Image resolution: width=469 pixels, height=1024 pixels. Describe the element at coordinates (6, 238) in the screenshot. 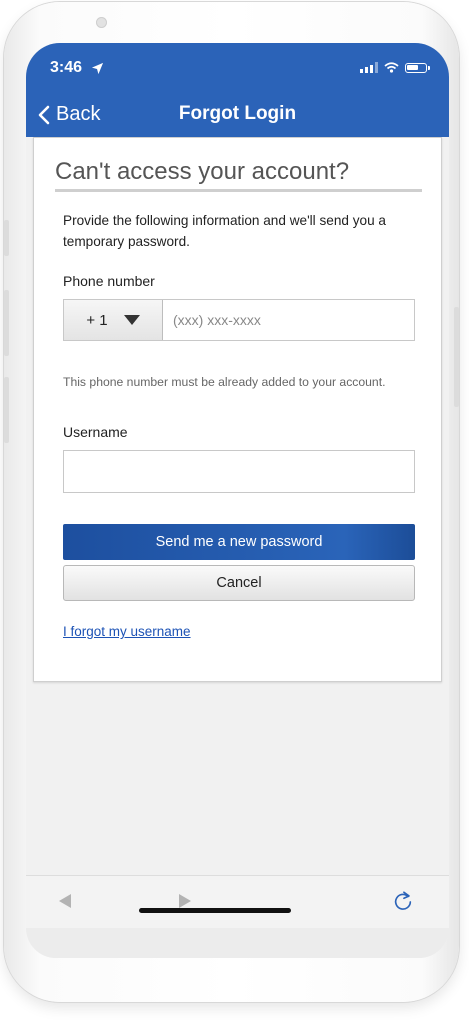

I see `mute-switch` at that location.